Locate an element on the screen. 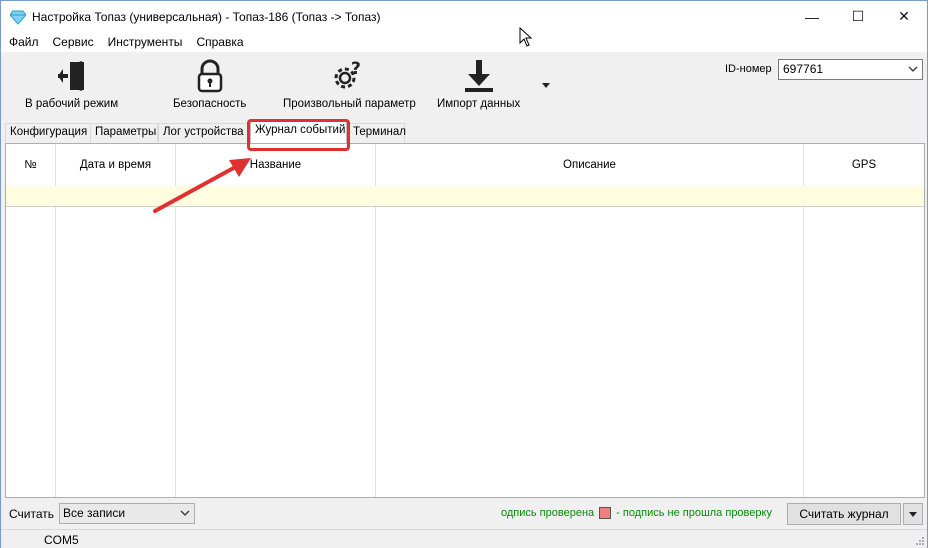 The width and height of the screenshot is (928, 548). work-mode-label: В рабочий режим is located at coordinates (72, 104).